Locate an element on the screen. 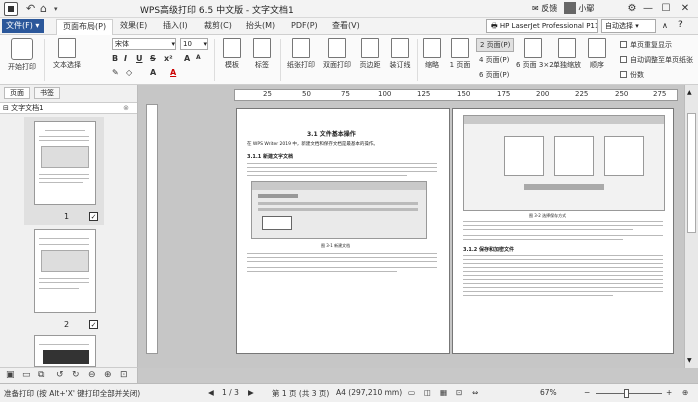 The height and width of the screenshot is (402, 698). sidebar-toolbar: ▣ ▭ ⧉ ↺ ↻ ⊖ ⊕ ⊡ is located at coordinates (69, 375).